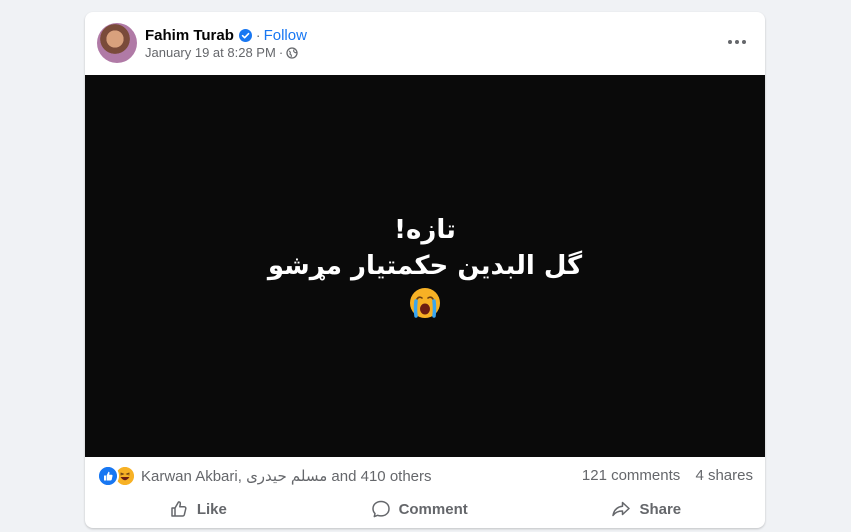 Image resolution: width=851 pixels, height=532 pixels. What do you see at coordinates (433, 509) in the screenshot?
I see `comment-label: Comment` at bounding box center [433, 509].